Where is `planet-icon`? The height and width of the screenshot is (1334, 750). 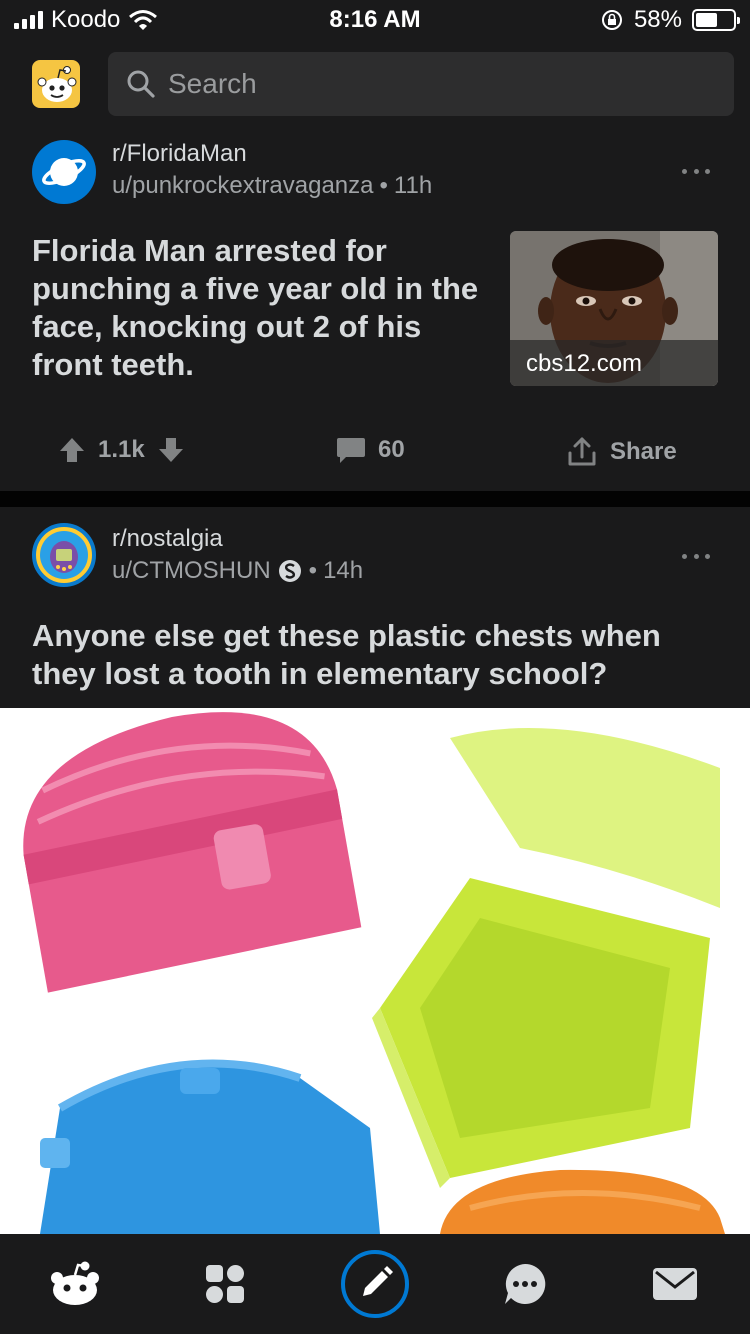 planet-icon is located at coordinates (64, 172).